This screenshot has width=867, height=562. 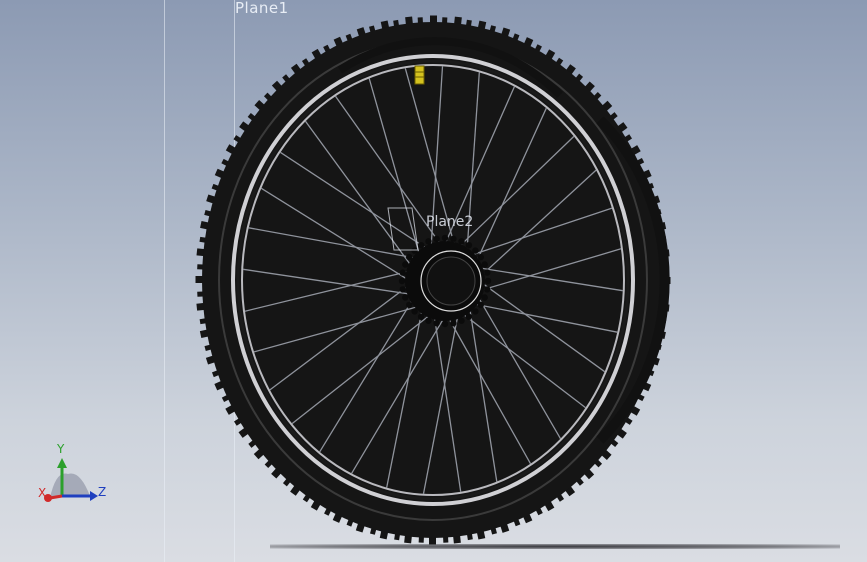 I want to click on triad-view-cone, so click(x=70, y=485).